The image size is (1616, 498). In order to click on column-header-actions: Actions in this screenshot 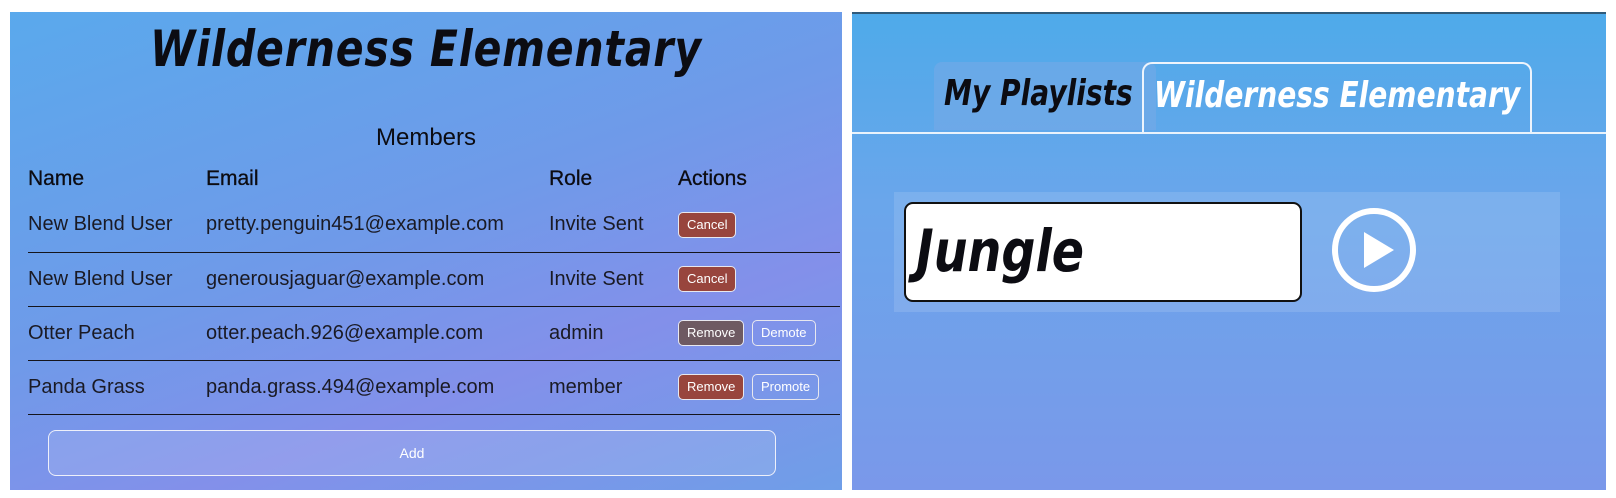, I will do `click(712, 178)`.